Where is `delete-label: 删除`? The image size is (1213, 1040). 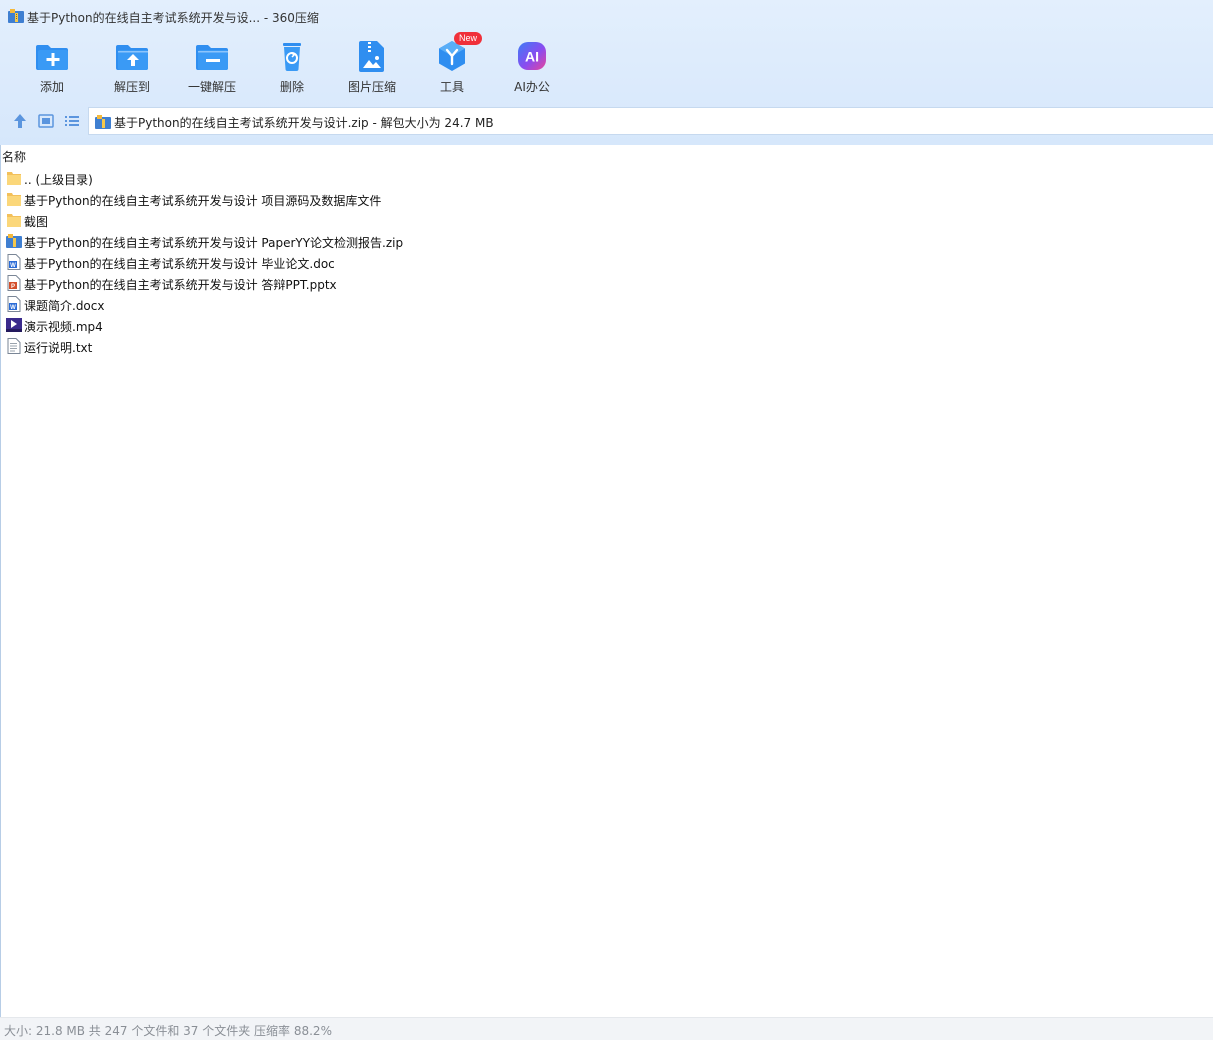
delete-label: 删除 is located at coordinates (291, 87).